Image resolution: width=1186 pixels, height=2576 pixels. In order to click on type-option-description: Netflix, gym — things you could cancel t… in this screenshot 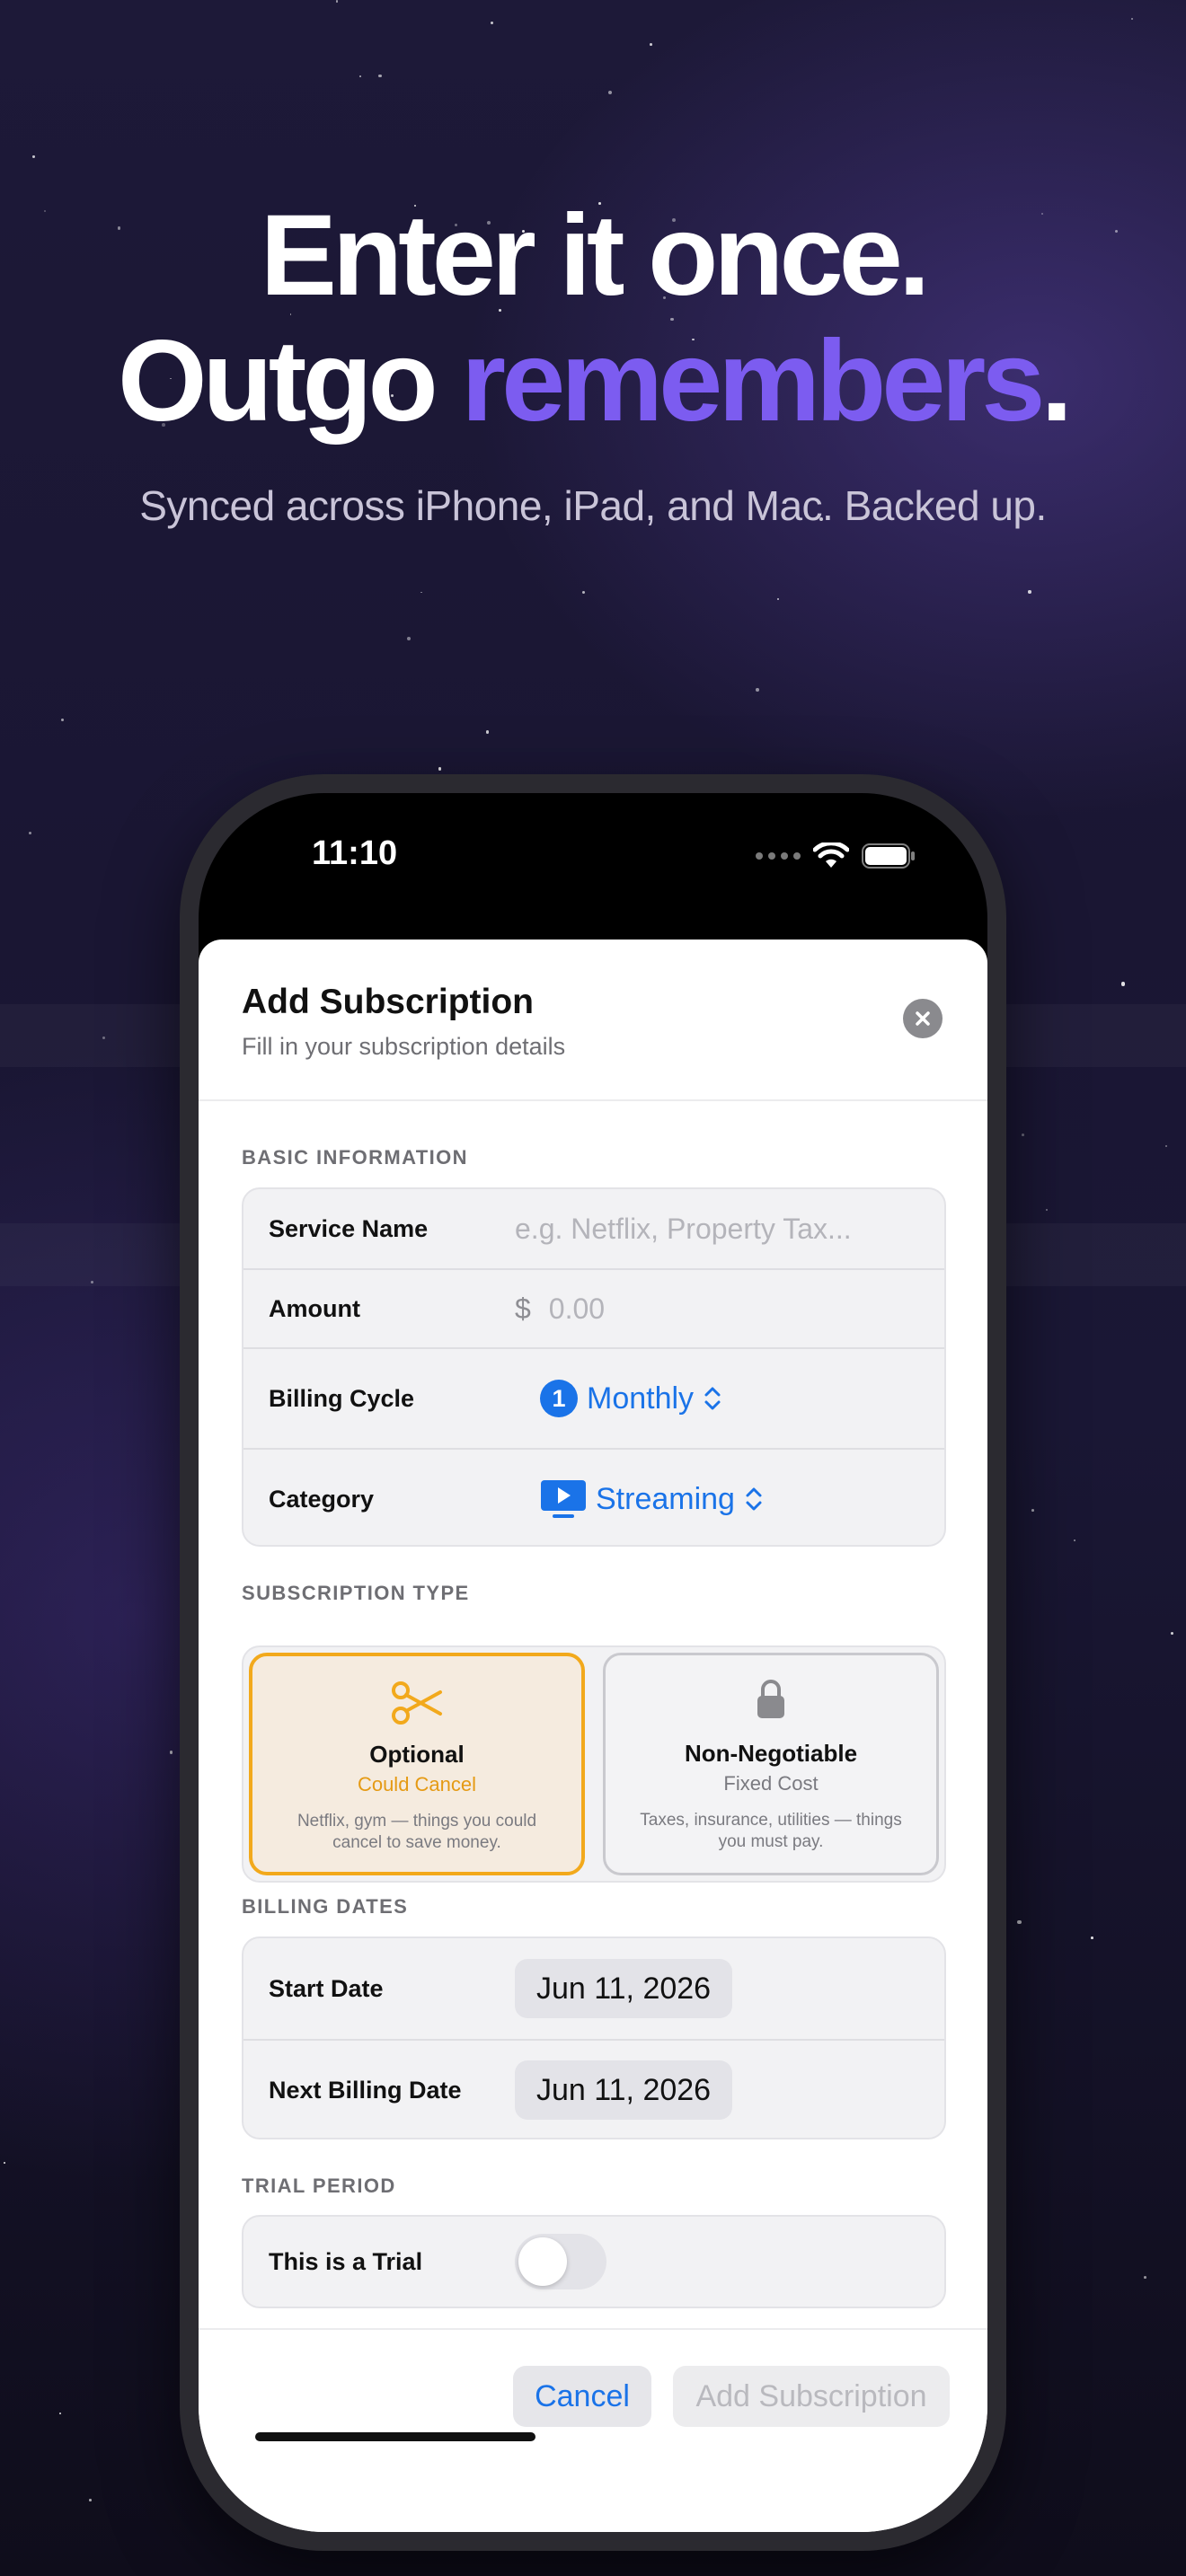, I will do `click(416, 1832)`.